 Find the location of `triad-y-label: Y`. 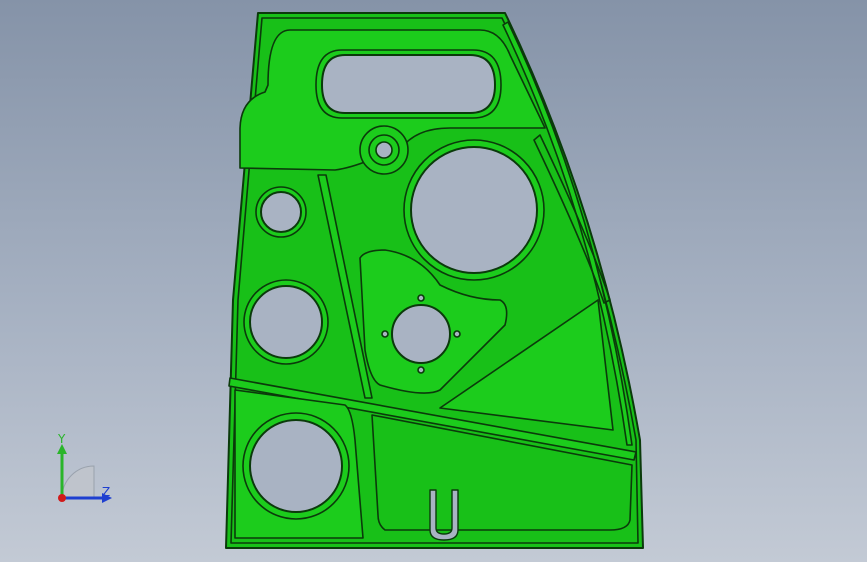

triad-y-label: Y is located at coordinates (62, 439).